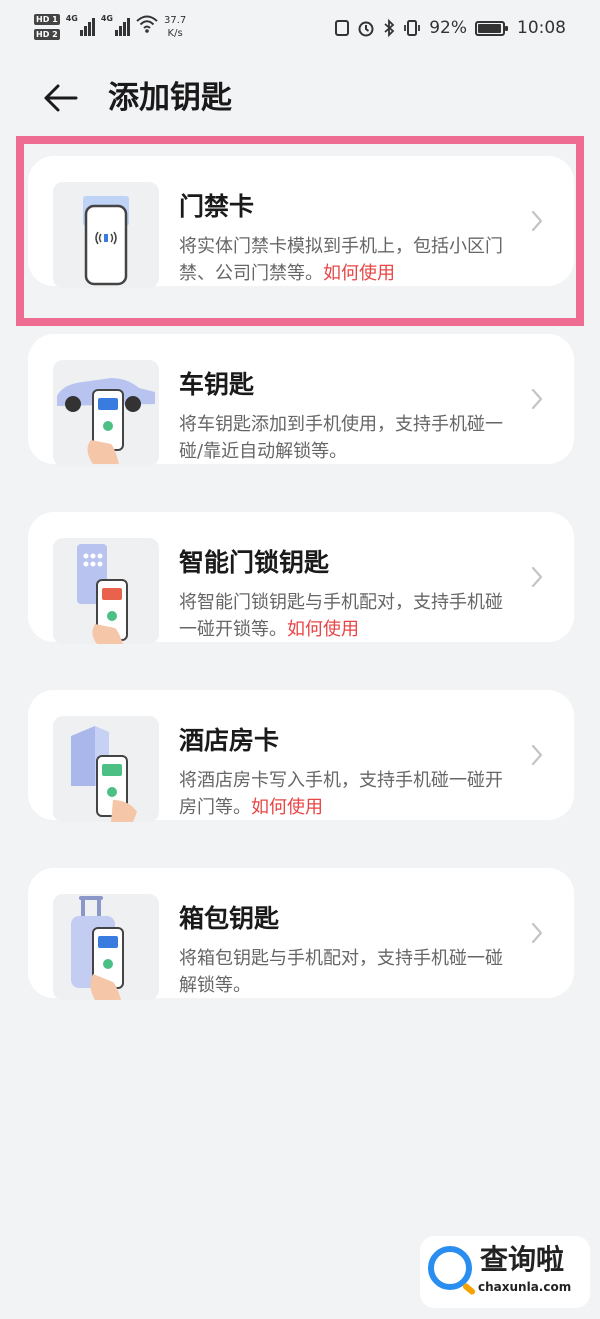  Describe the element at coordinates (80, 25) in the screenshot. I see `signal-icon: 4G` at that location.